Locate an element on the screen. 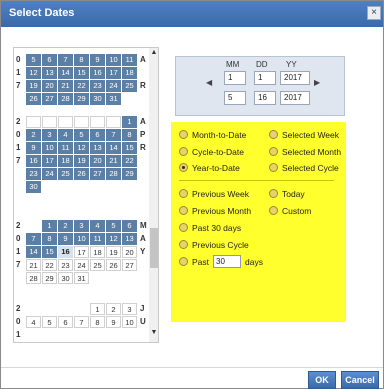  start-day-input: 1 is located at coordinates (265, 78).